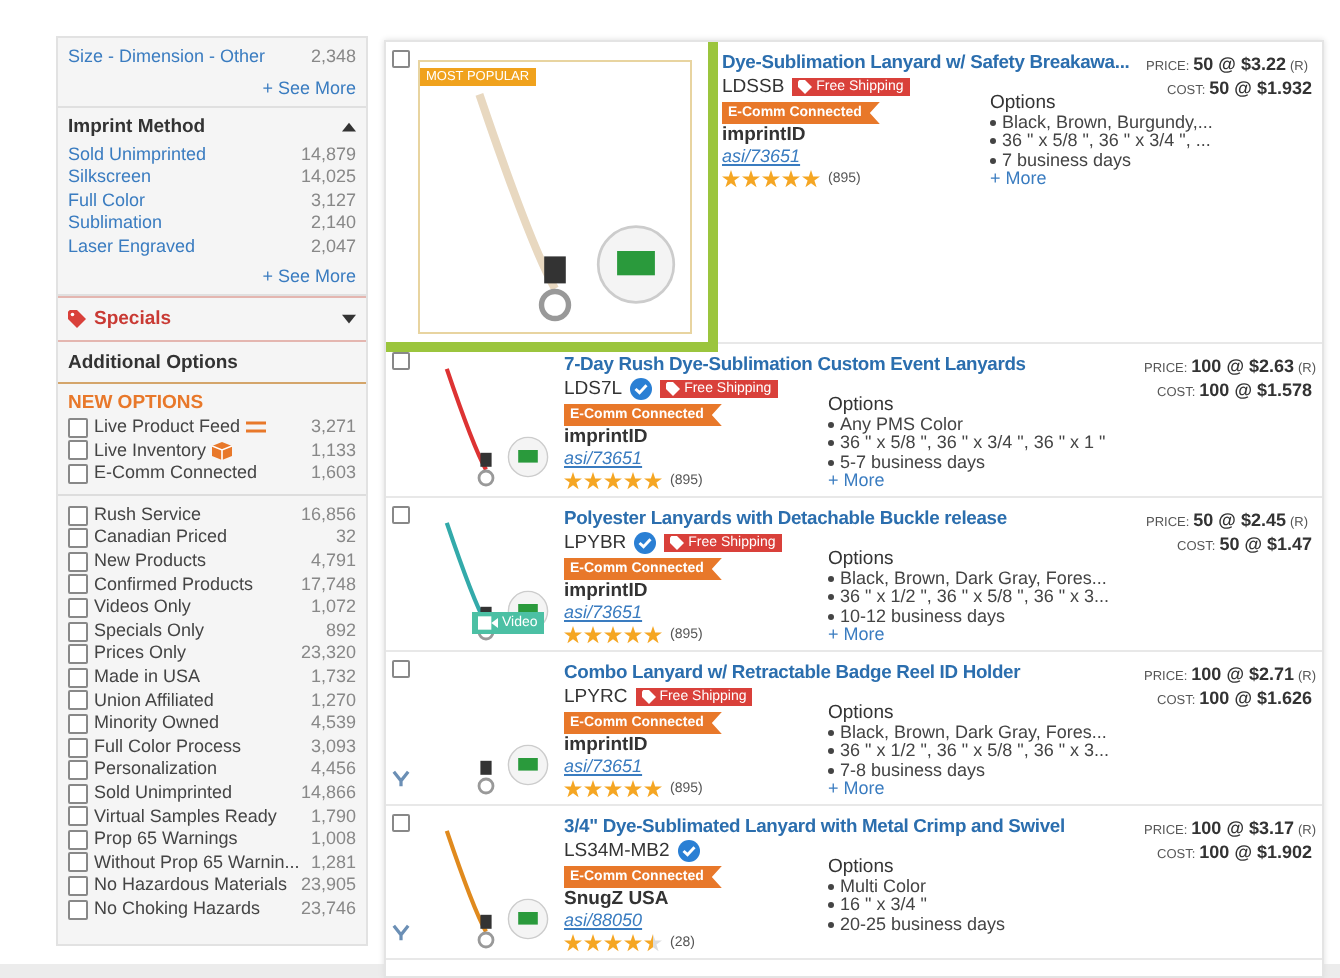  Describe the element at coordinates (1024, 104) in the screenshot. I see `options-heading: Options` at that location.